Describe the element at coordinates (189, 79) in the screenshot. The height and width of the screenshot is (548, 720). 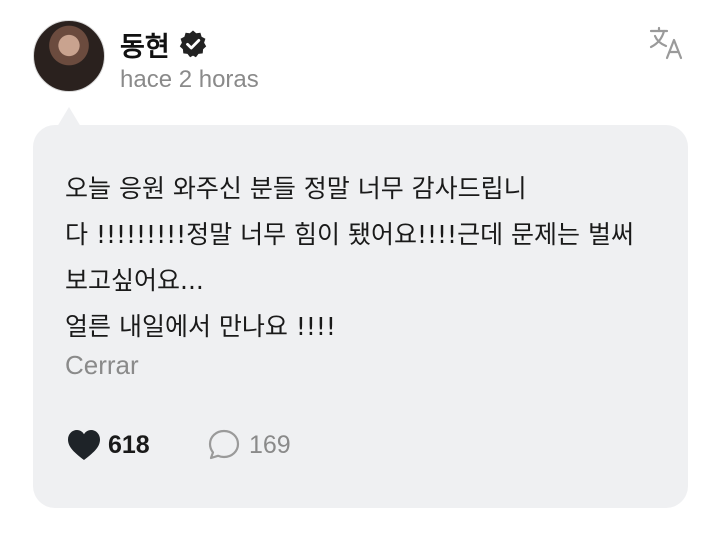
I see `post-timestamp: hace 2 horas` at that location.